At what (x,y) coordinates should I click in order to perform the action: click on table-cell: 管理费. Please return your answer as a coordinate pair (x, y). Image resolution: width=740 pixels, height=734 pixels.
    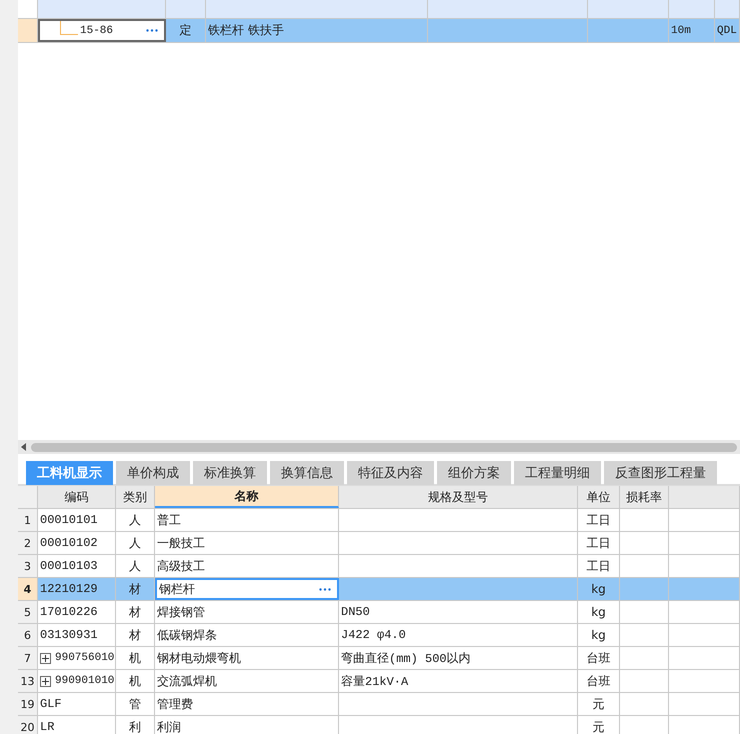
    Looking at the image, I should click on (247, 704).